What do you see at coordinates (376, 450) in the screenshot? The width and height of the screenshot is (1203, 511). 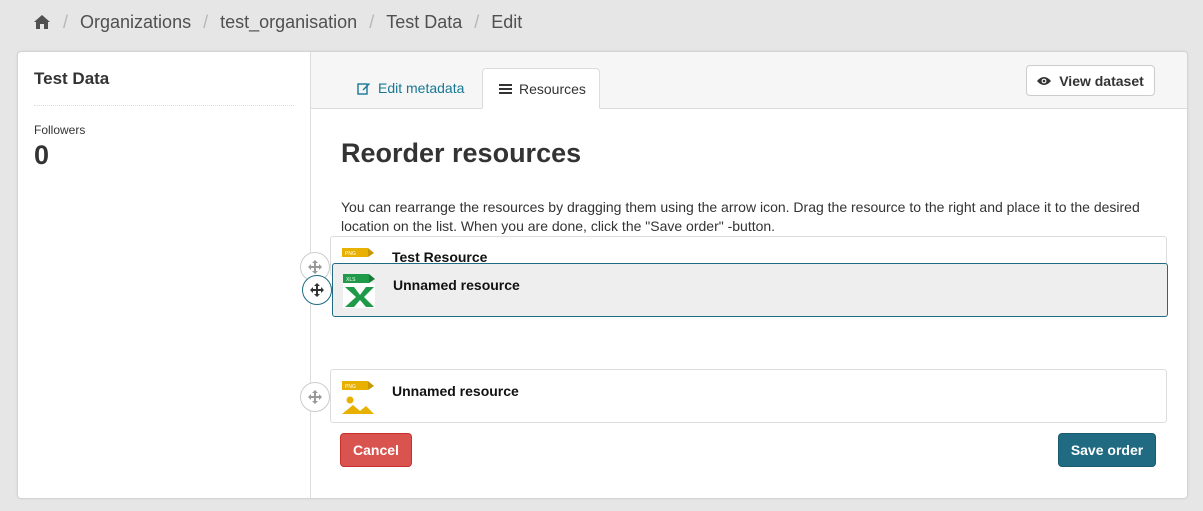 I see `cancel-button: Cancel` at bounding box center [376, 450].